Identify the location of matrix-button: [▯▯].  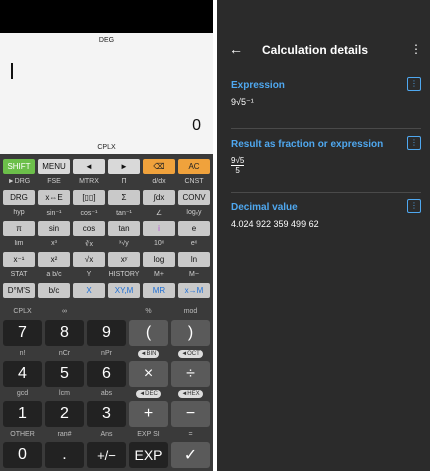
(89, 197).